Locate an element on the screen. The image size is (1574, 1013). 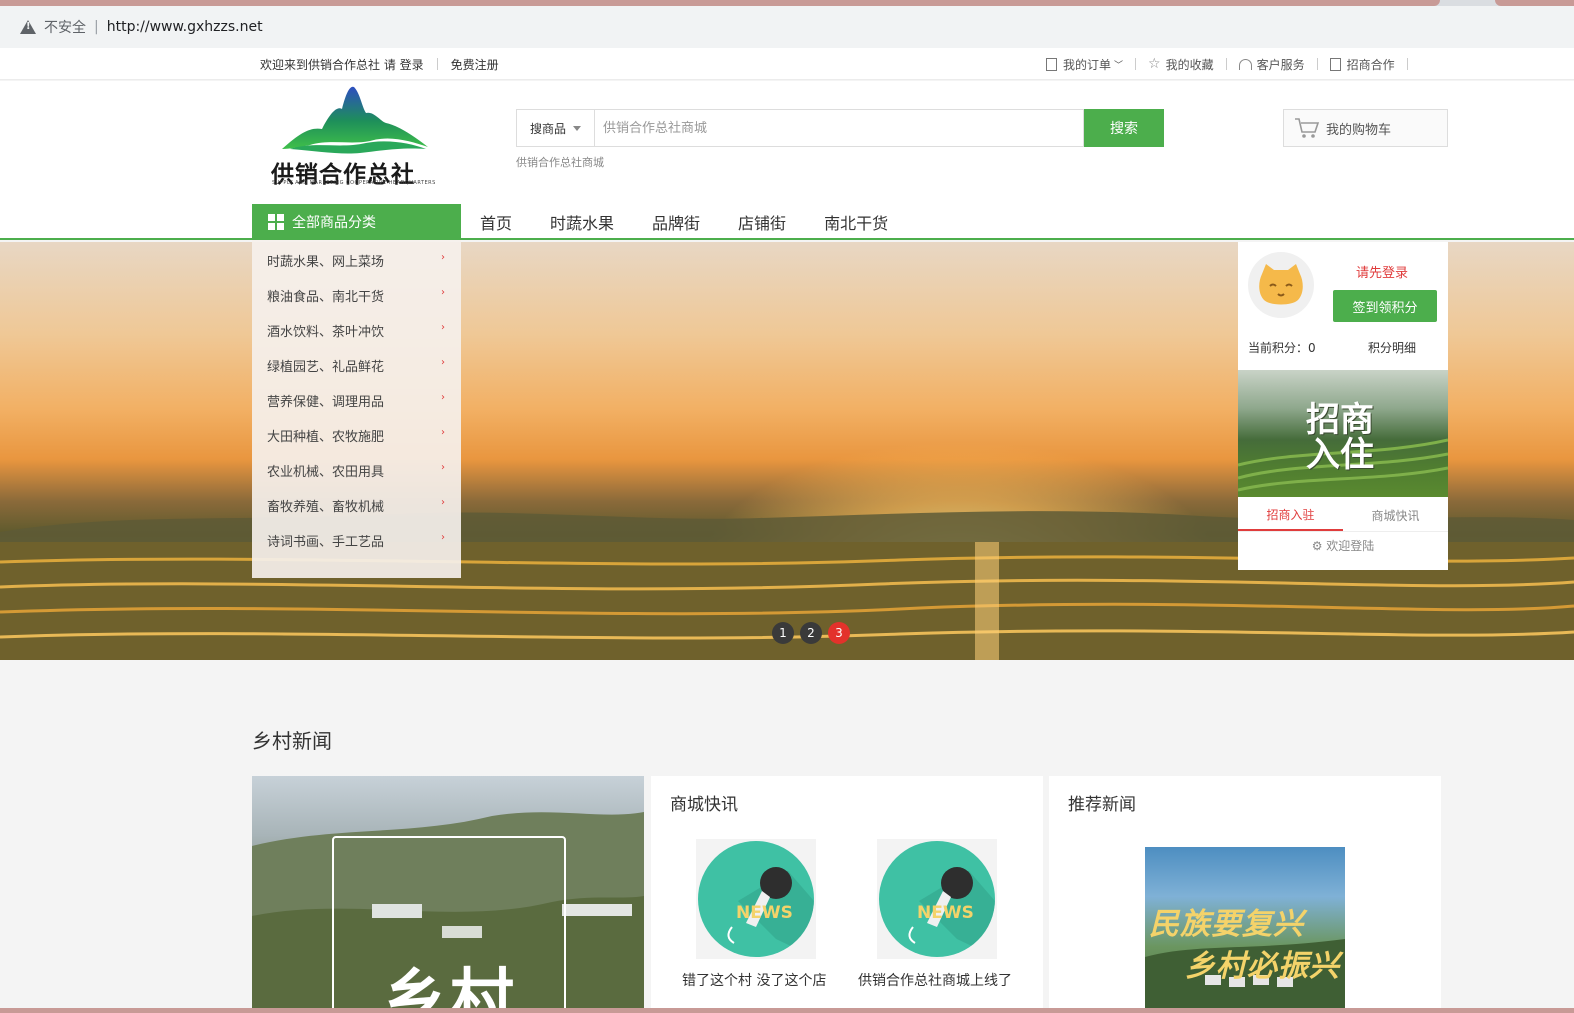
tab-merchant-join: 招商入驻 is located at coordinates (1290, 515).